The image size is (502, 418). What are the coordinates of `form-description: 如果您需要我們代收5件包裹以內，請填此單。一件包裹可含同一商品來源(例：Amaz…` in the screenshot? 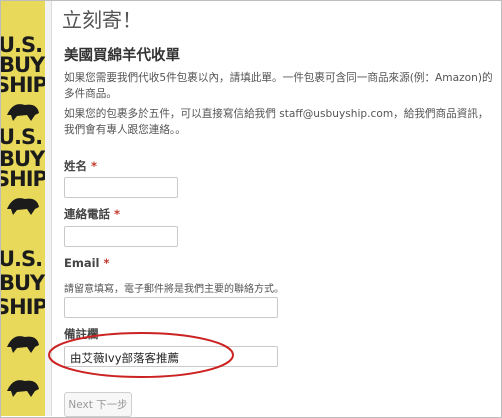 It's located at (278, 86).